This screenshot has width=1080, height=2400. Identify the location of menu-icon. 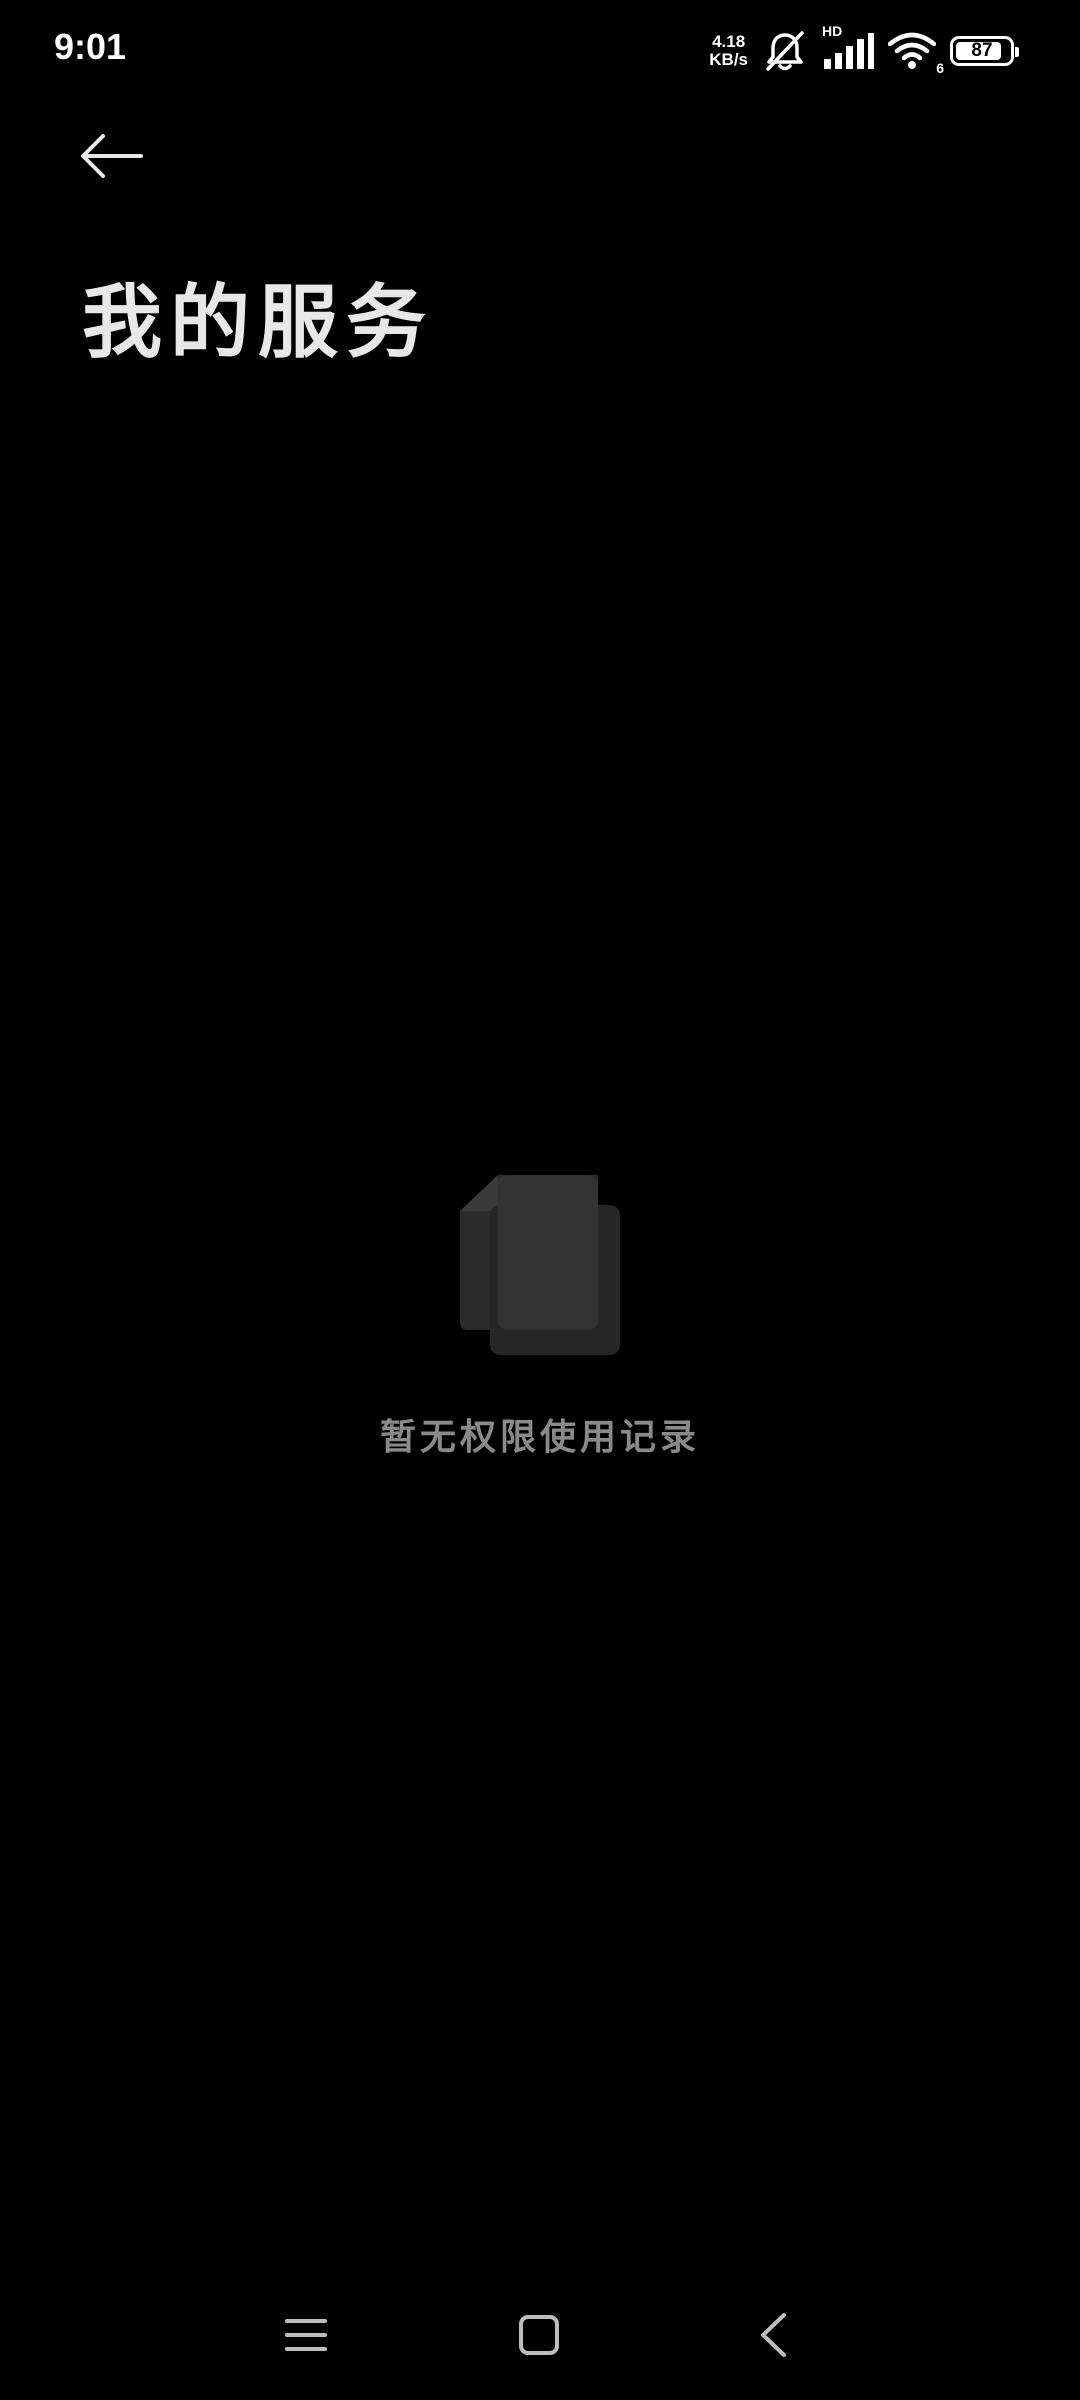
(306, 2335).